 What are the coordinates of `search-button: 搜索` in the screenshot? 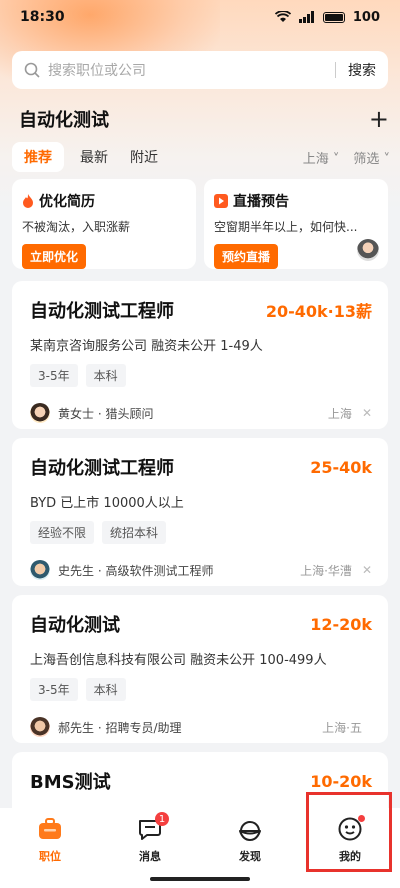 It's located at (362, 70).